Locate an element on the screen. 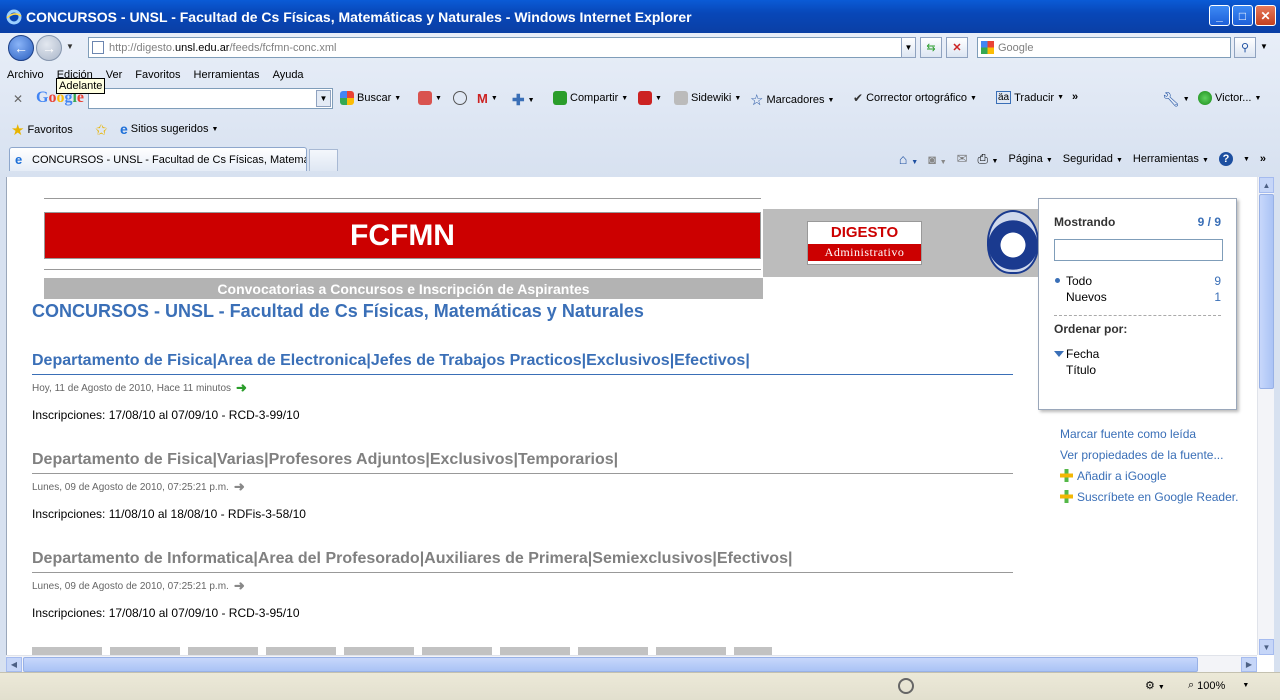 This screenshot has width=1280, height=700. pagina-menu: Página ▼ is located at coordinates (1030, 159).